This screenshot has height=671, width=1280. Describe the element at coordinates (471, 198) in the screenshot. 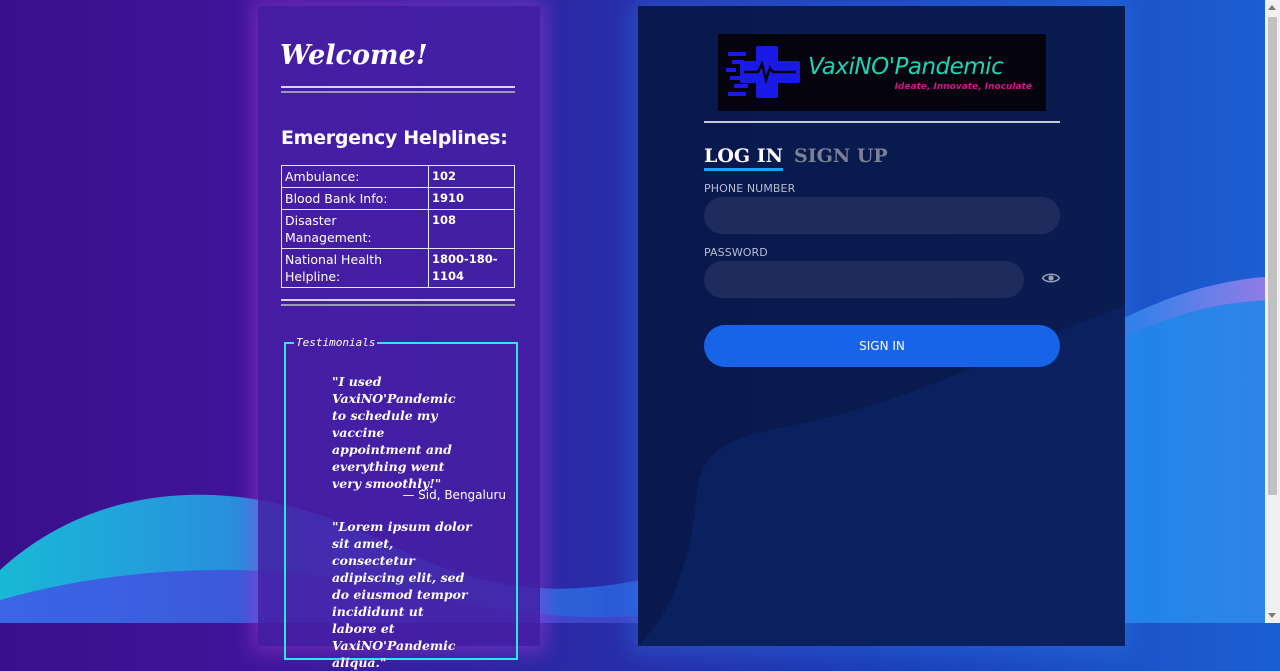

I see `helpline-number: 1910` at that location.